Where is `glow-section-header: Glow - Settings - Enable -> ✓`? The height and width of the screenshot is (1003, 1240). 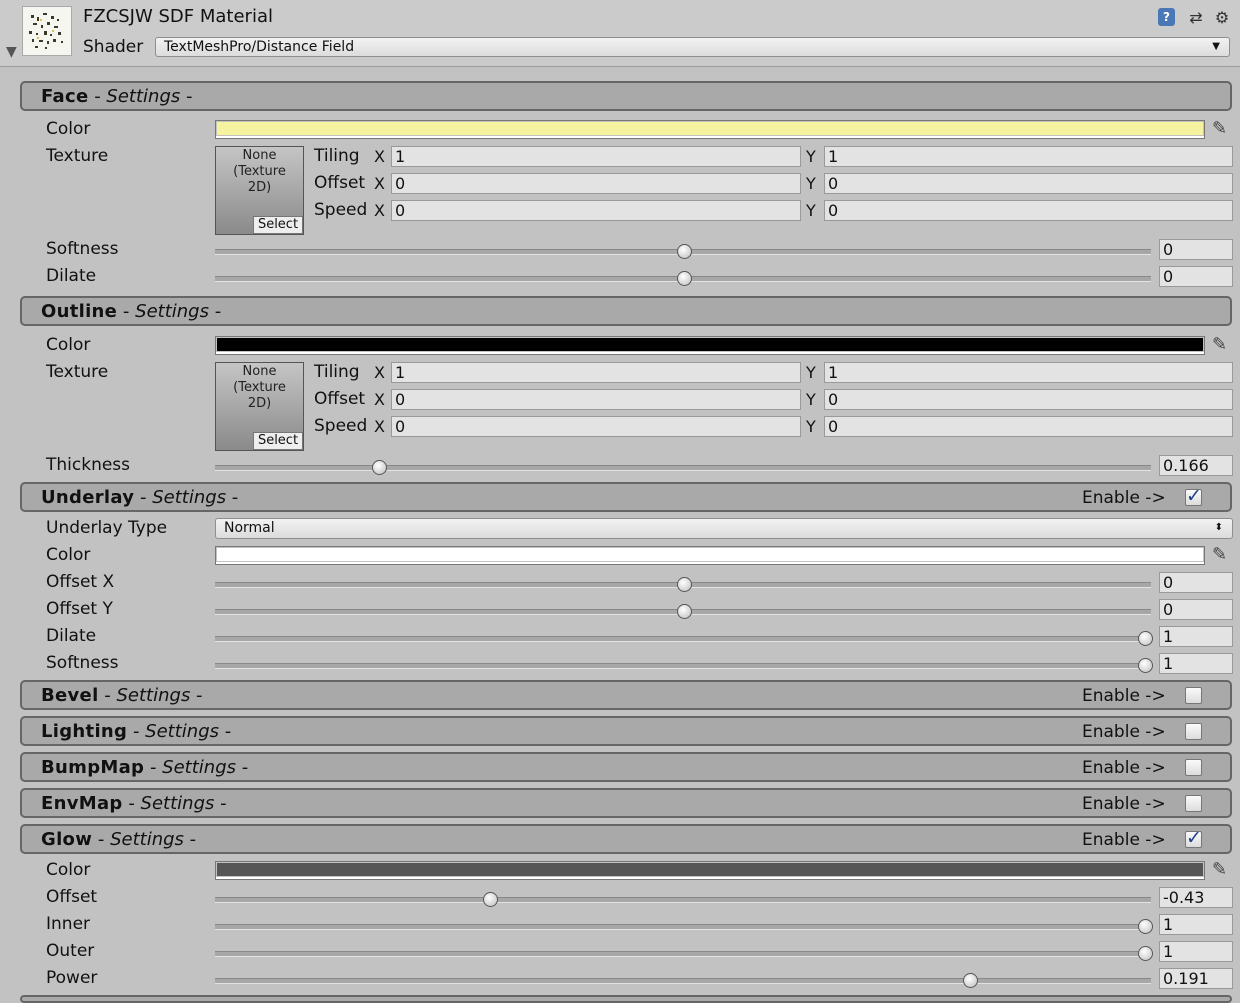 glow-section-header: Glow - Settings - Enable -> ✓ is located at coordinates (626, 839).